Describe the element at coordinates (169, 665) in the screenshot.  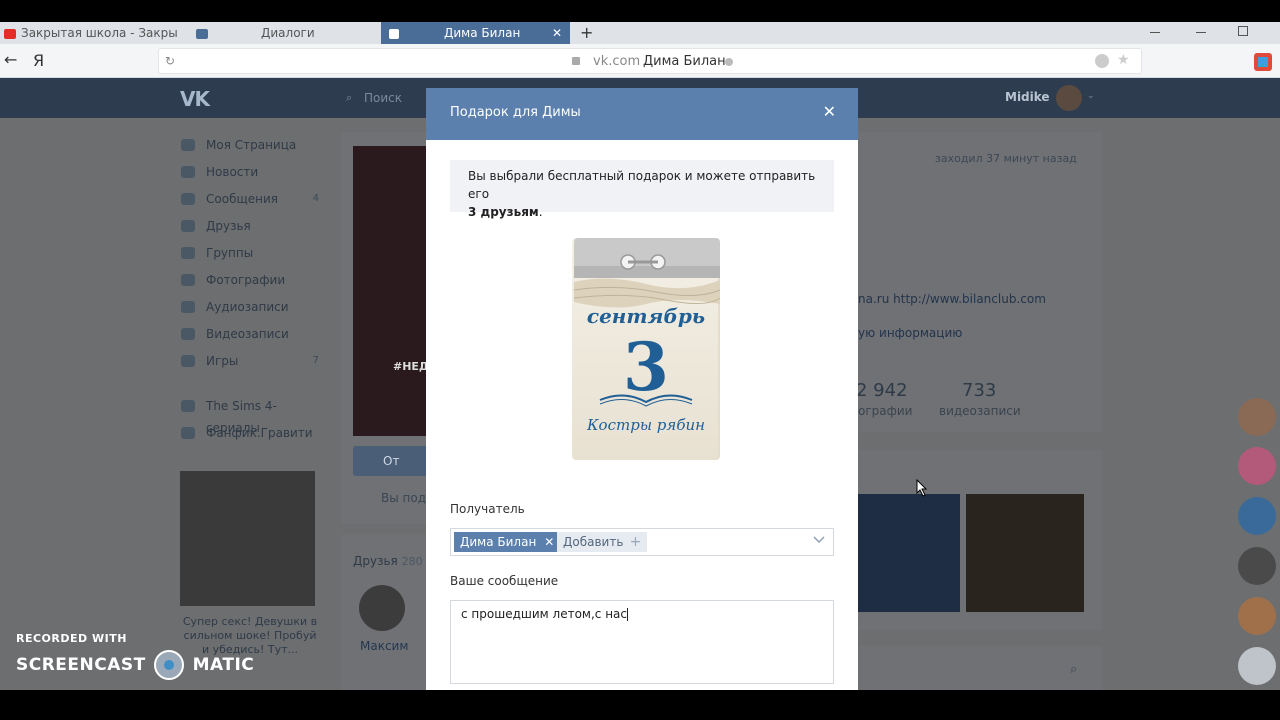
I see `screencast-logo-icon` at that location.